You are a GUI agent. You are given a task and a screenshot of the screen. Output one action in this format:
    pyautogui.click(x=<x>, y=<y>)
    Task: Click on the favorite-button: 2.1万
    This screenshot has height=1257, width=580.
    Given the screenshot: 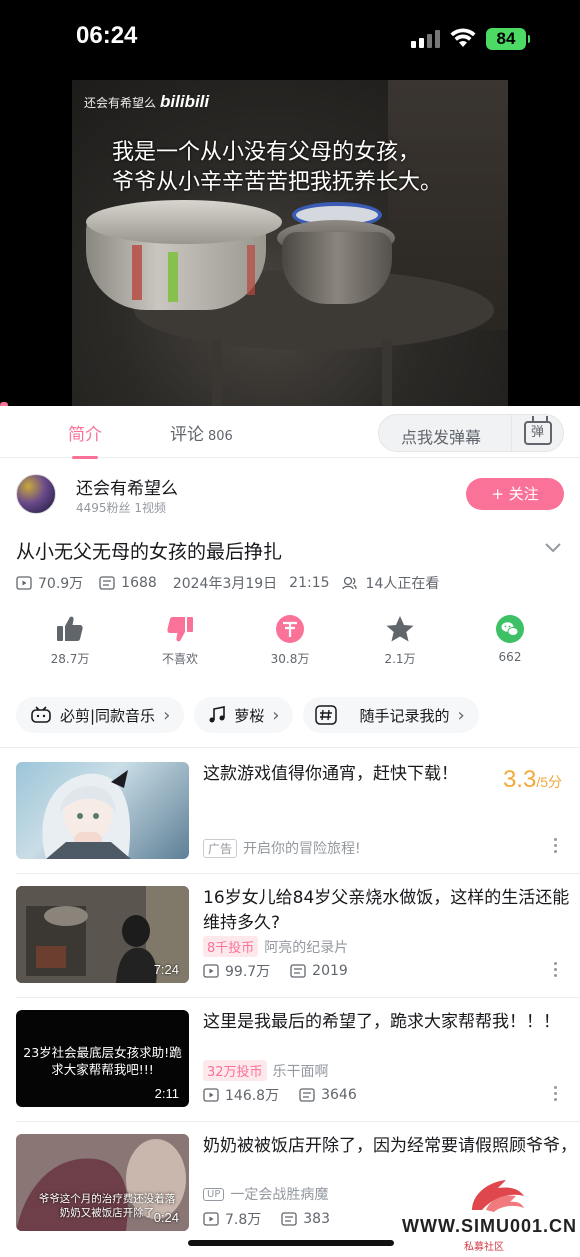 What is the action you would take?
    pyautogui.click(x=400, y=639)
    